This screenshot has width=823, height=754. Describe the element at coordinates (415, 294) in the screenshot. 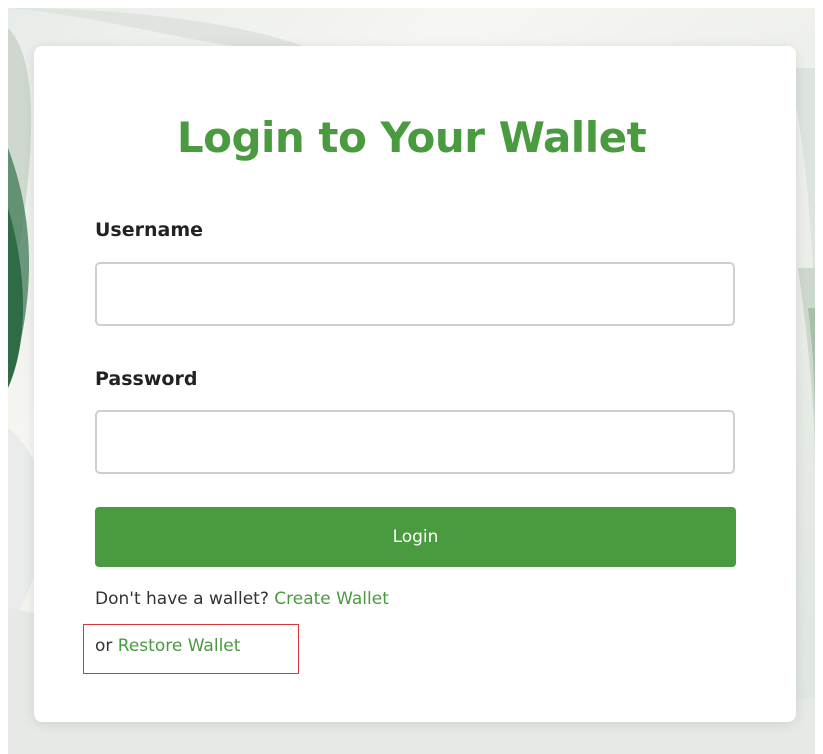

I see `username-input` at that location.